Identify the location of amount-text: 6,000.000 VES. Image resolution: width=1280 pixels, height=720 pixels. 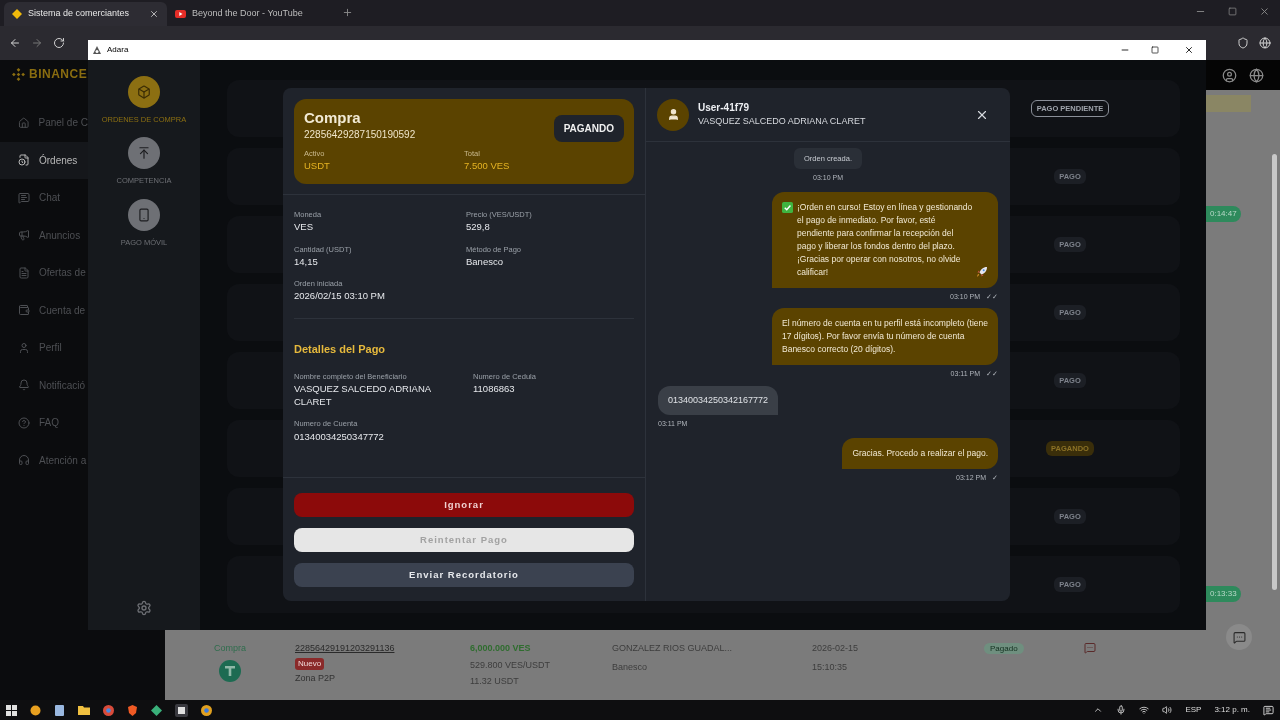
(501, 648).